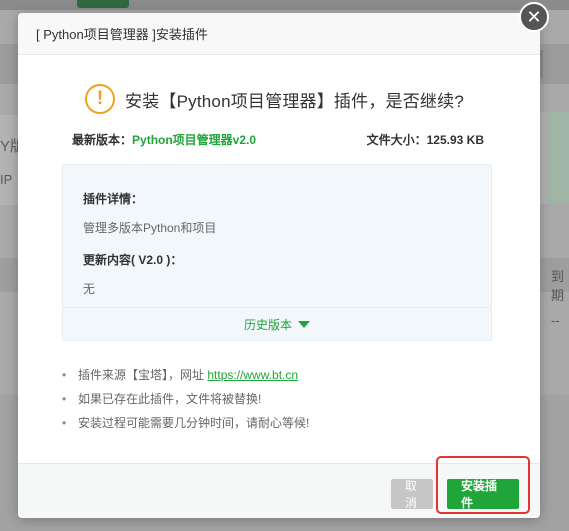  Describe the element at coordinates (194, 423) in the screenshot. I see `note-wait-text: 安装过程可能需要几分钟时间，请耐心等候!` at that location.